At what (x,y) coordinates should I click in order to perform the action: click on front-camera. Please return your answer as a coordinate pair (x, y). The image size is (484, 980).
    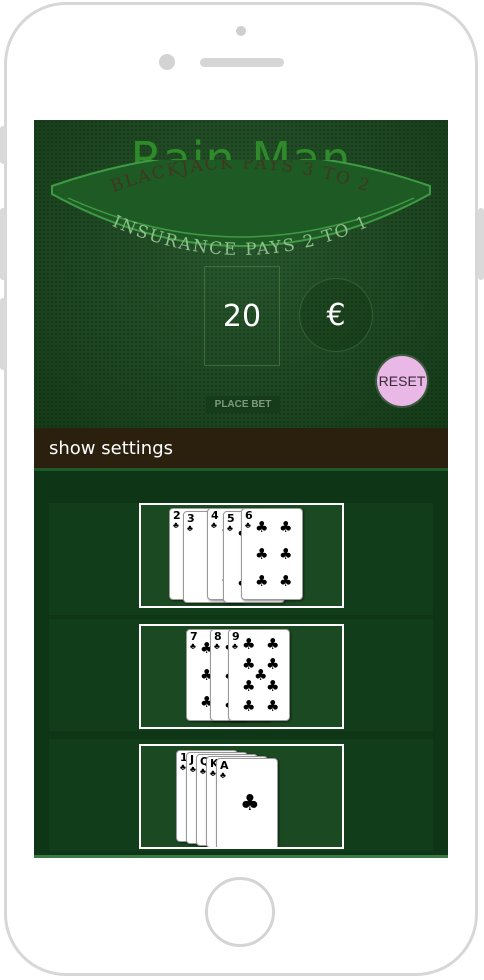
    Looking at the image, I should click on (241, 31).